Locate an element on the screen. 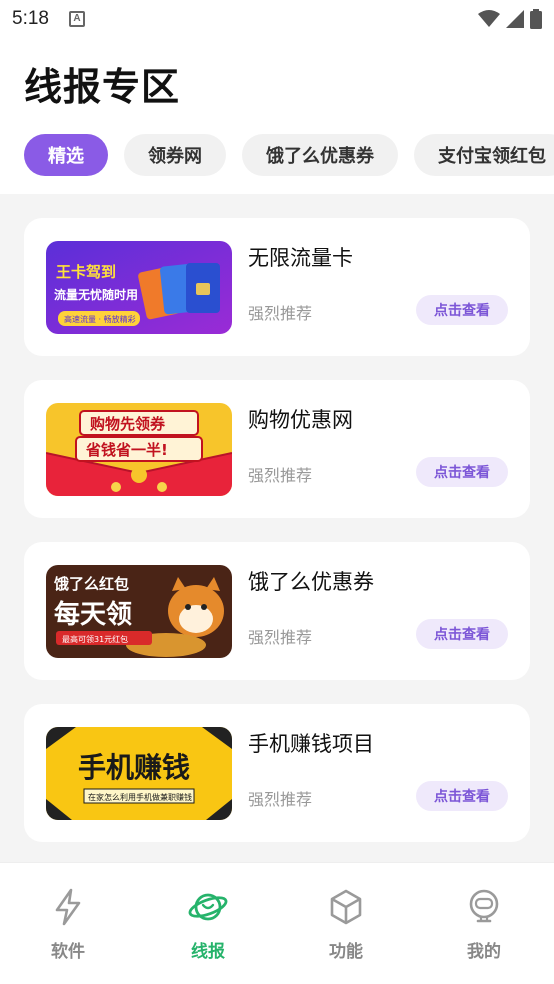 This screenshot has width=554, height=984. wifi-icon is located at coordinates (489, 18).